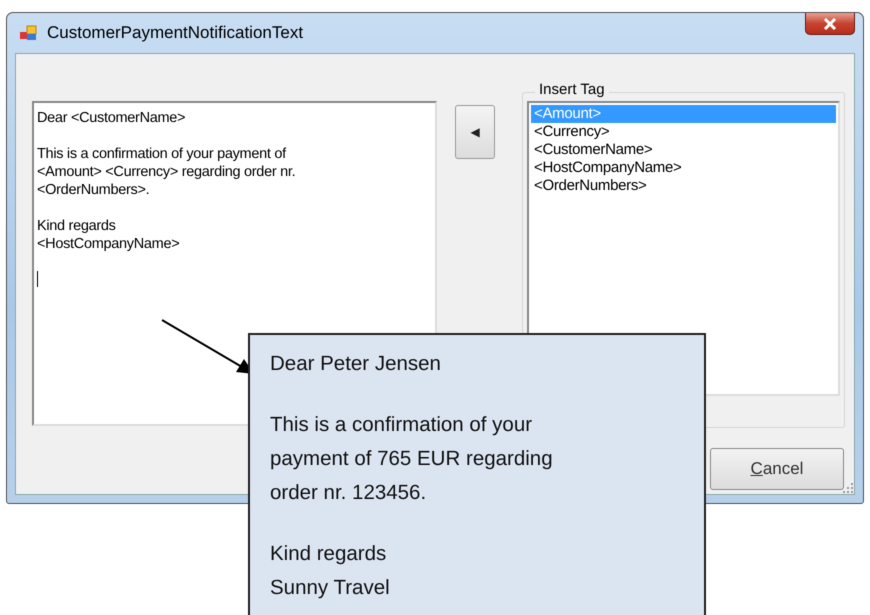 The image size is (870, 615). Describe the element at coordinates (683, 150) in the screenshot. I see `tag-list-item: <CustomerName>` at that location.